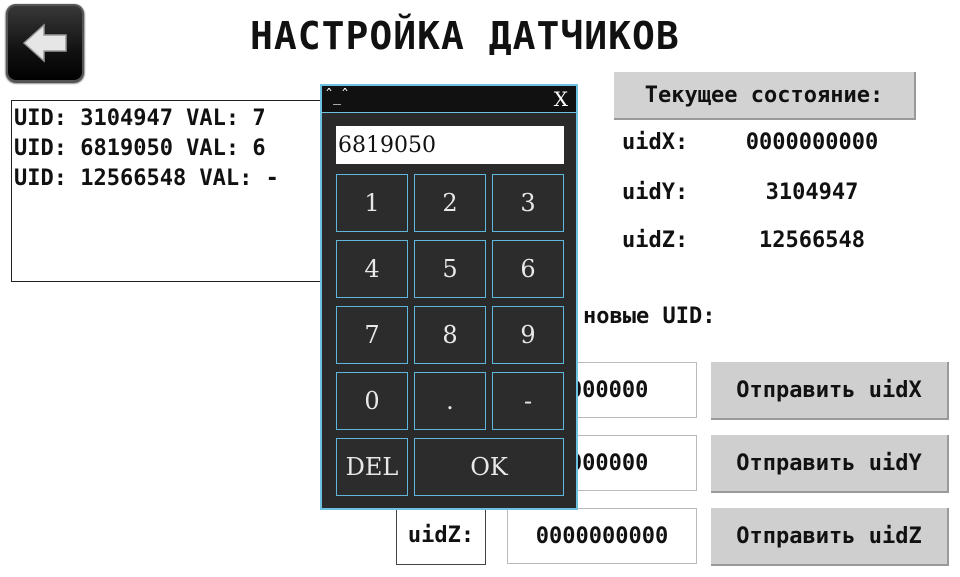 This screenshot has height=577, width=960. I want to click on back-button, so click(45, 43).